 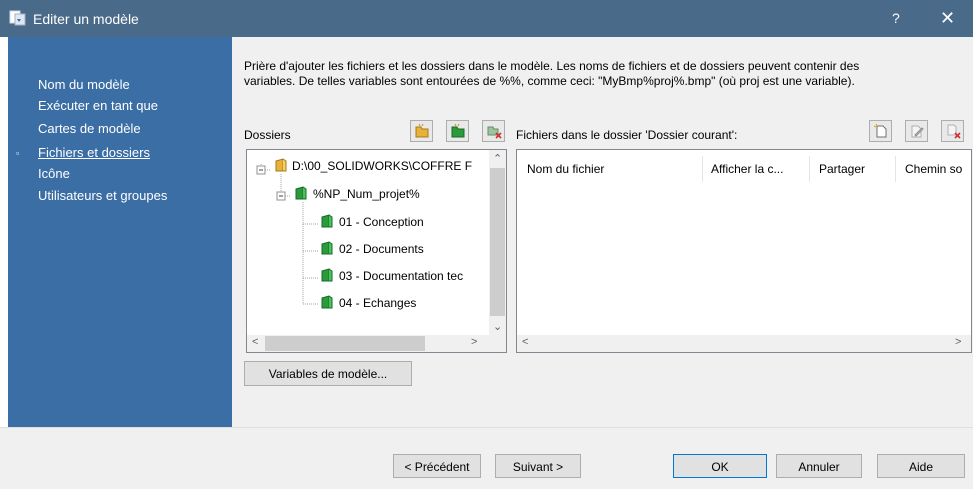 I want to click on tree-node-documentation: 03 - Documentation tec, so click(x=401, y=276).